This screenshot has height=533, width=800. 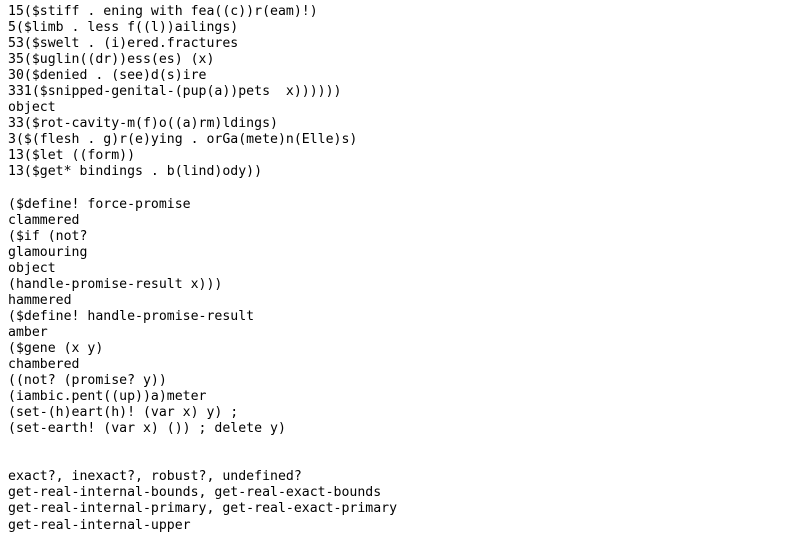 I want to click on code-line: 13($get* bindings . b(lind)ody)), so click(x=135, y=172).